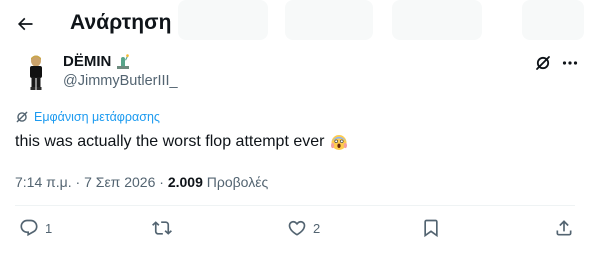  Describe the element at coordinates (97, 117) in the screenshot. I see `show-translation-label: Εμφάνιση μετάφρασης` at that location.